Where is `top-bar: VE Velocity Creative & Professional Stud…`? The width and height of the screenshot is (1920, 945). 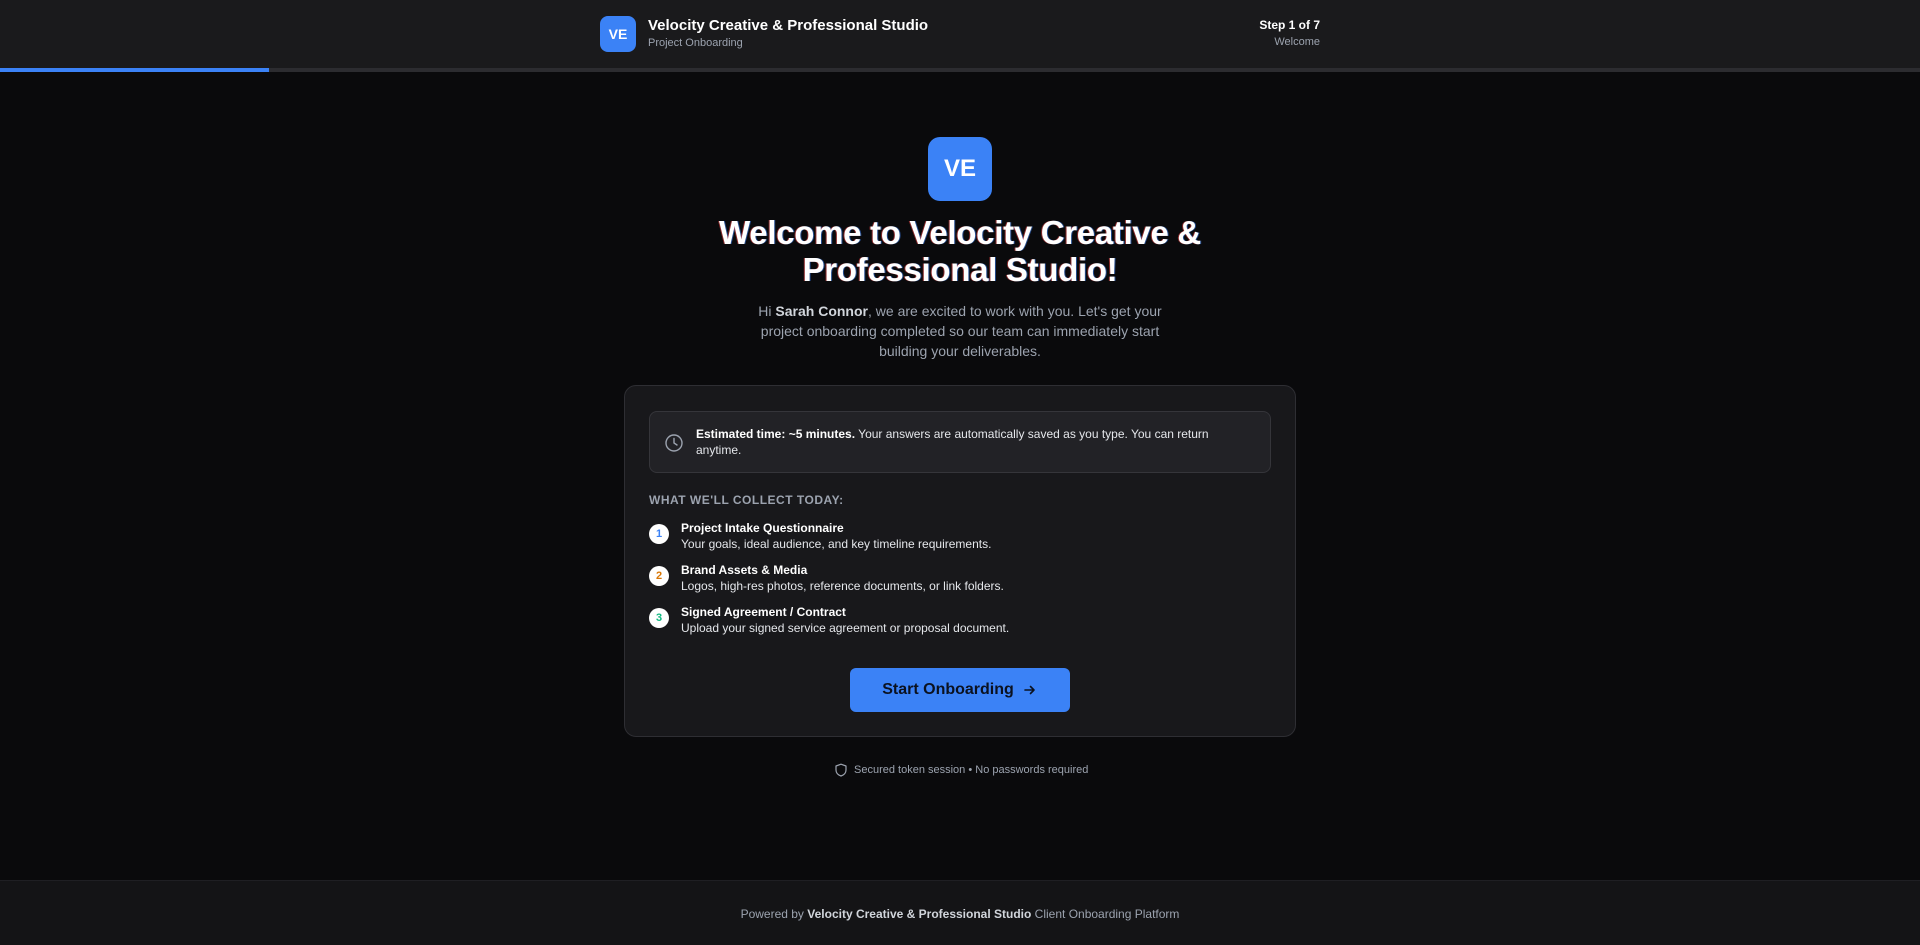
top-bar: VE Velocity Creative & Professional Stud… is located at coordinates (960, 34).